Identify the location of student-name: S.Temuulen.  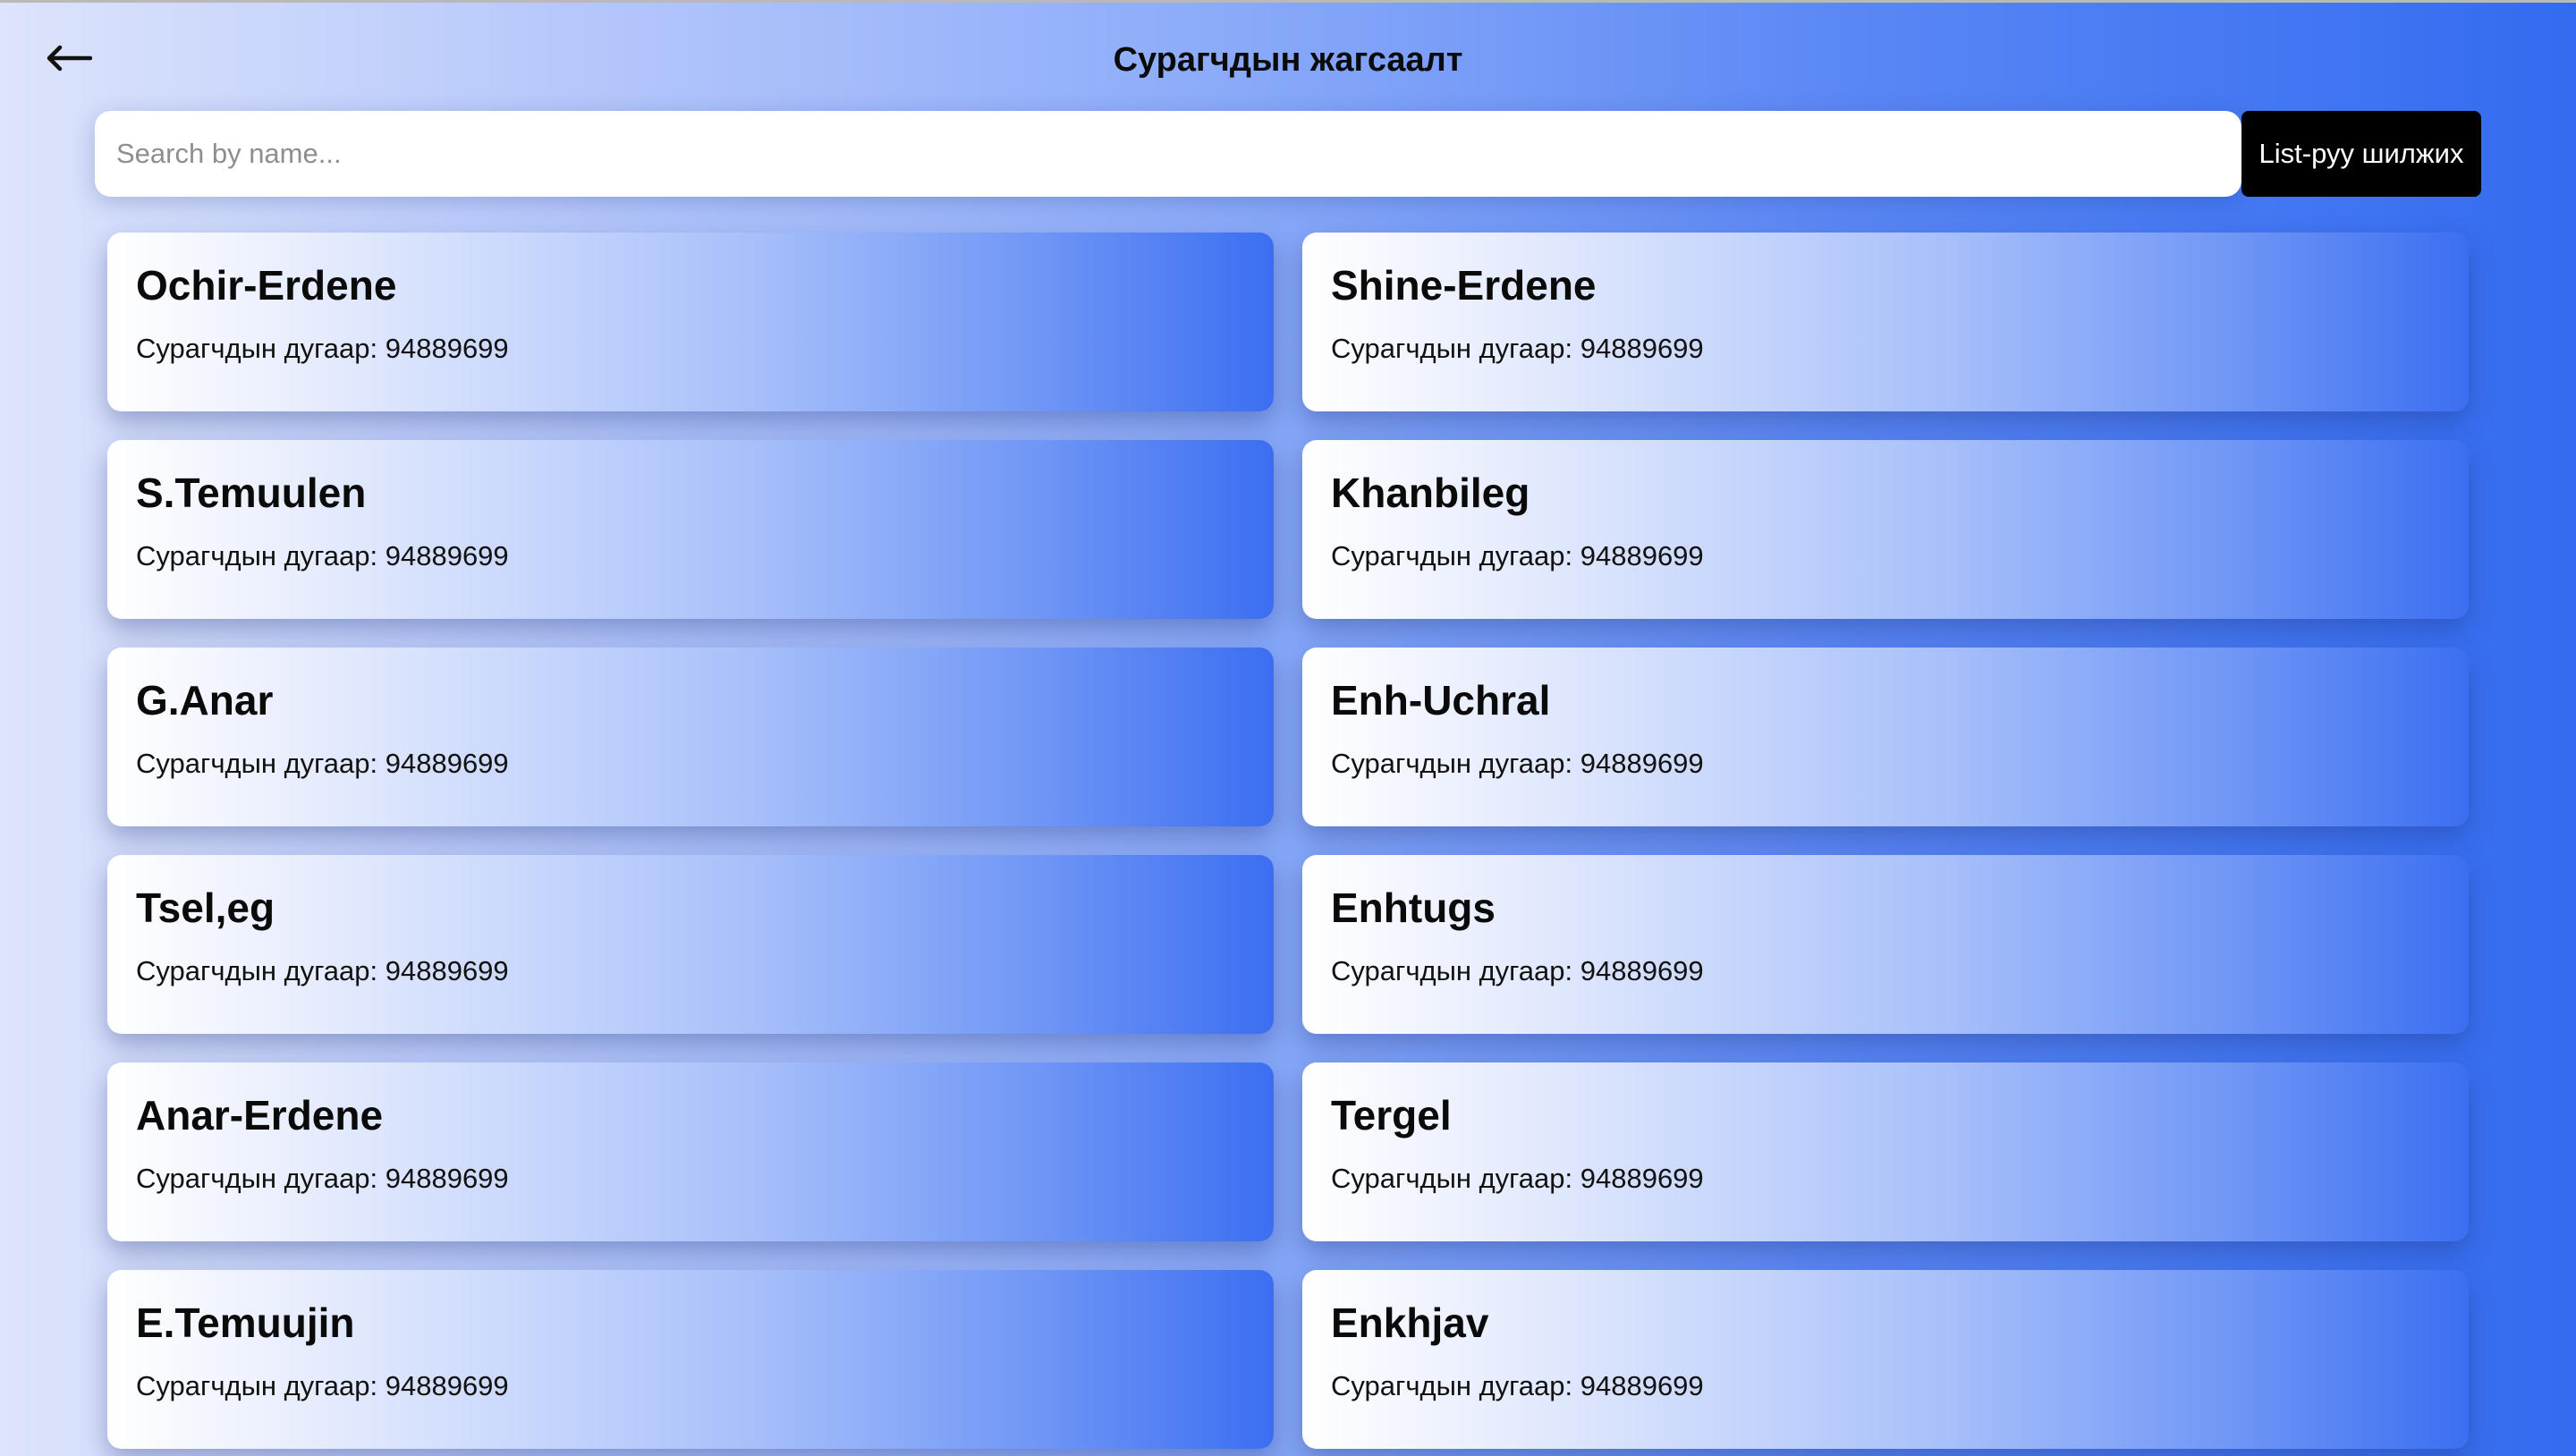
(251, 493).